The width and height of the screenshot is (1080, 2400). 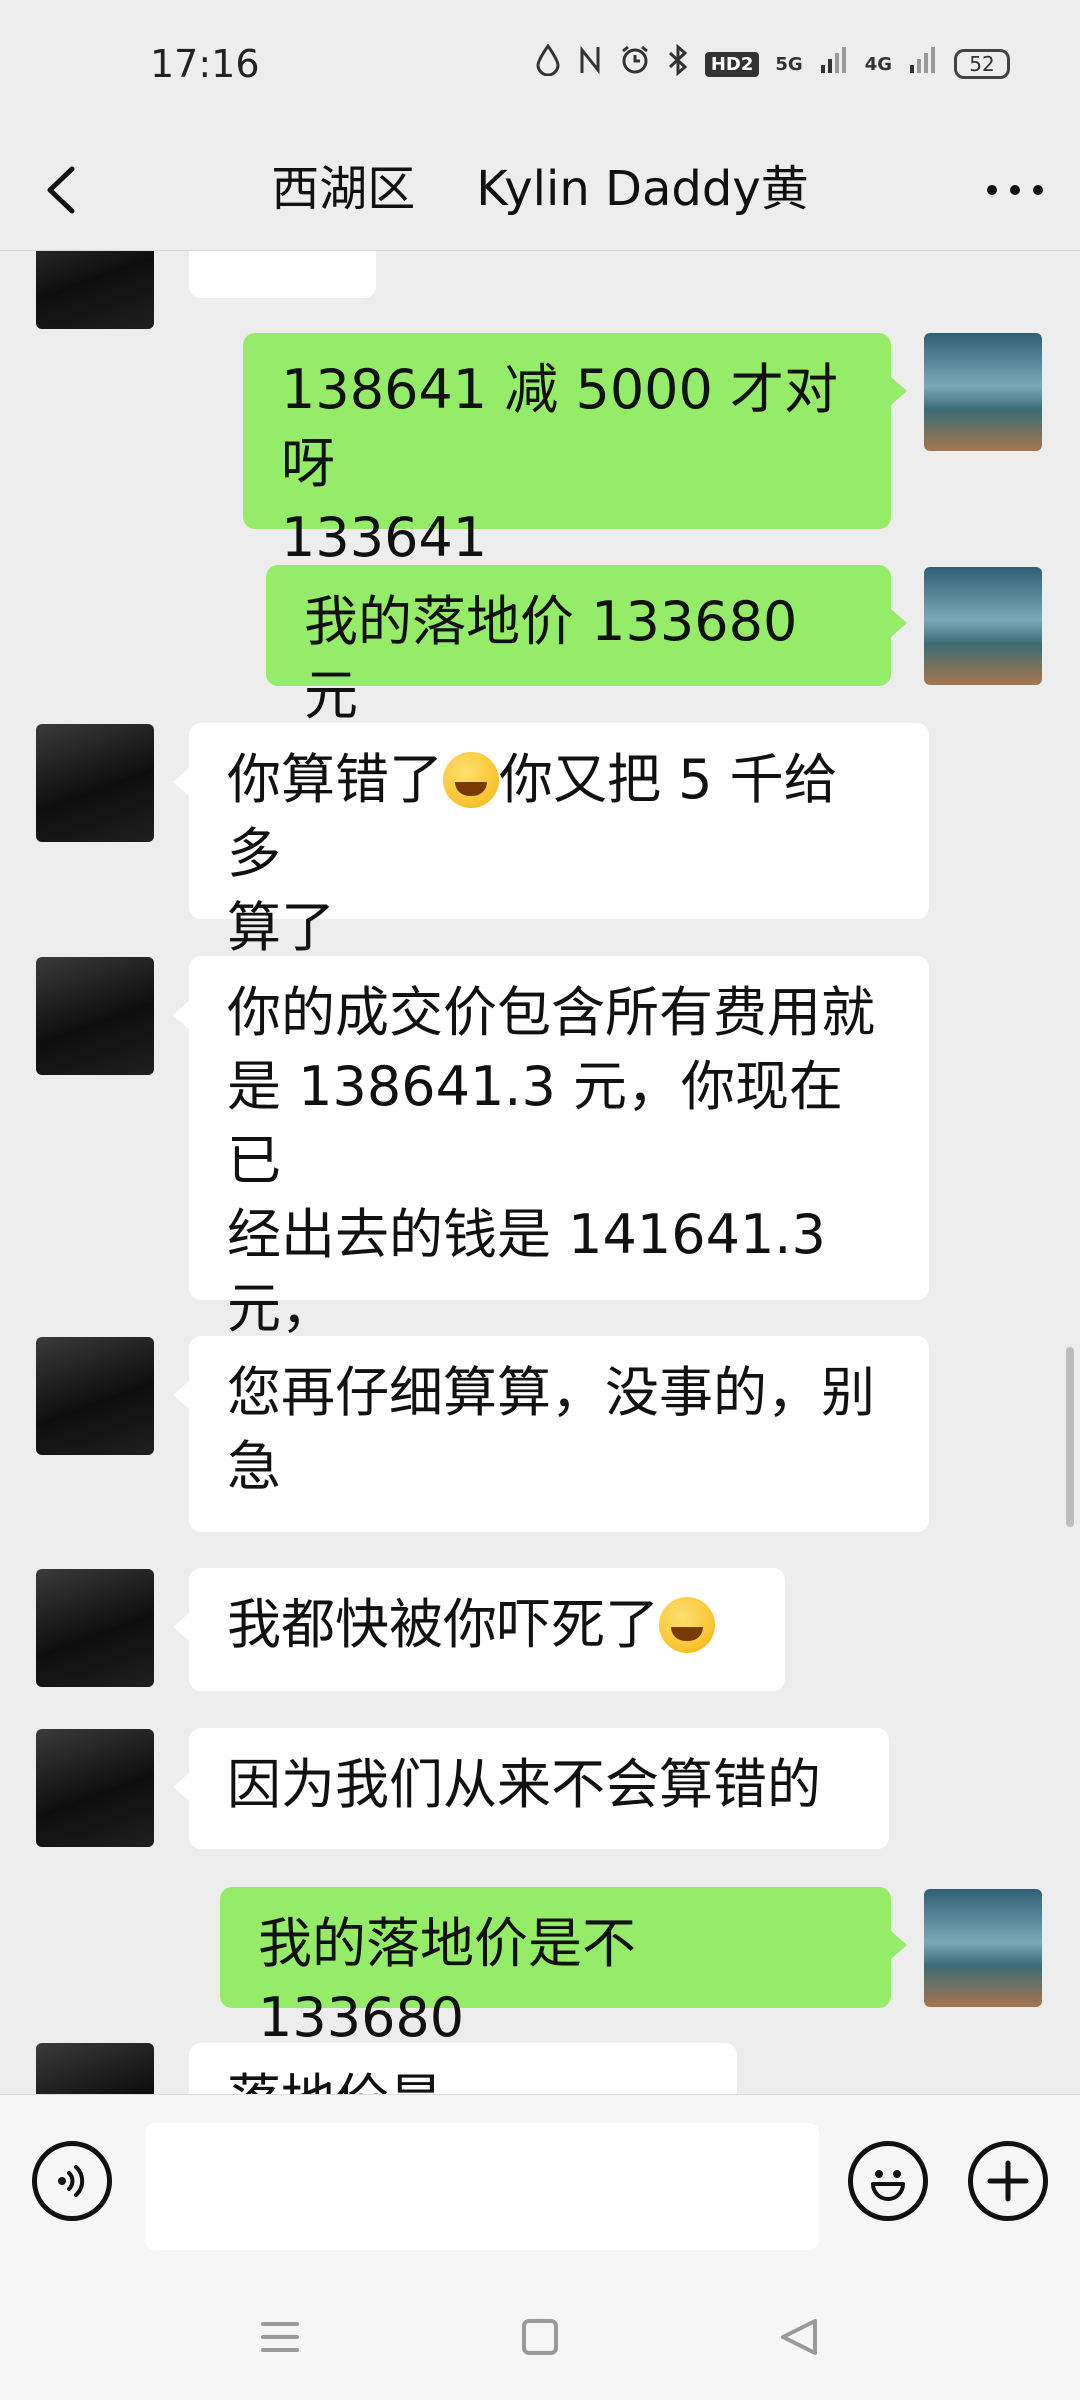 I want to click on plus-icon, so click(x=1008, y=2181).